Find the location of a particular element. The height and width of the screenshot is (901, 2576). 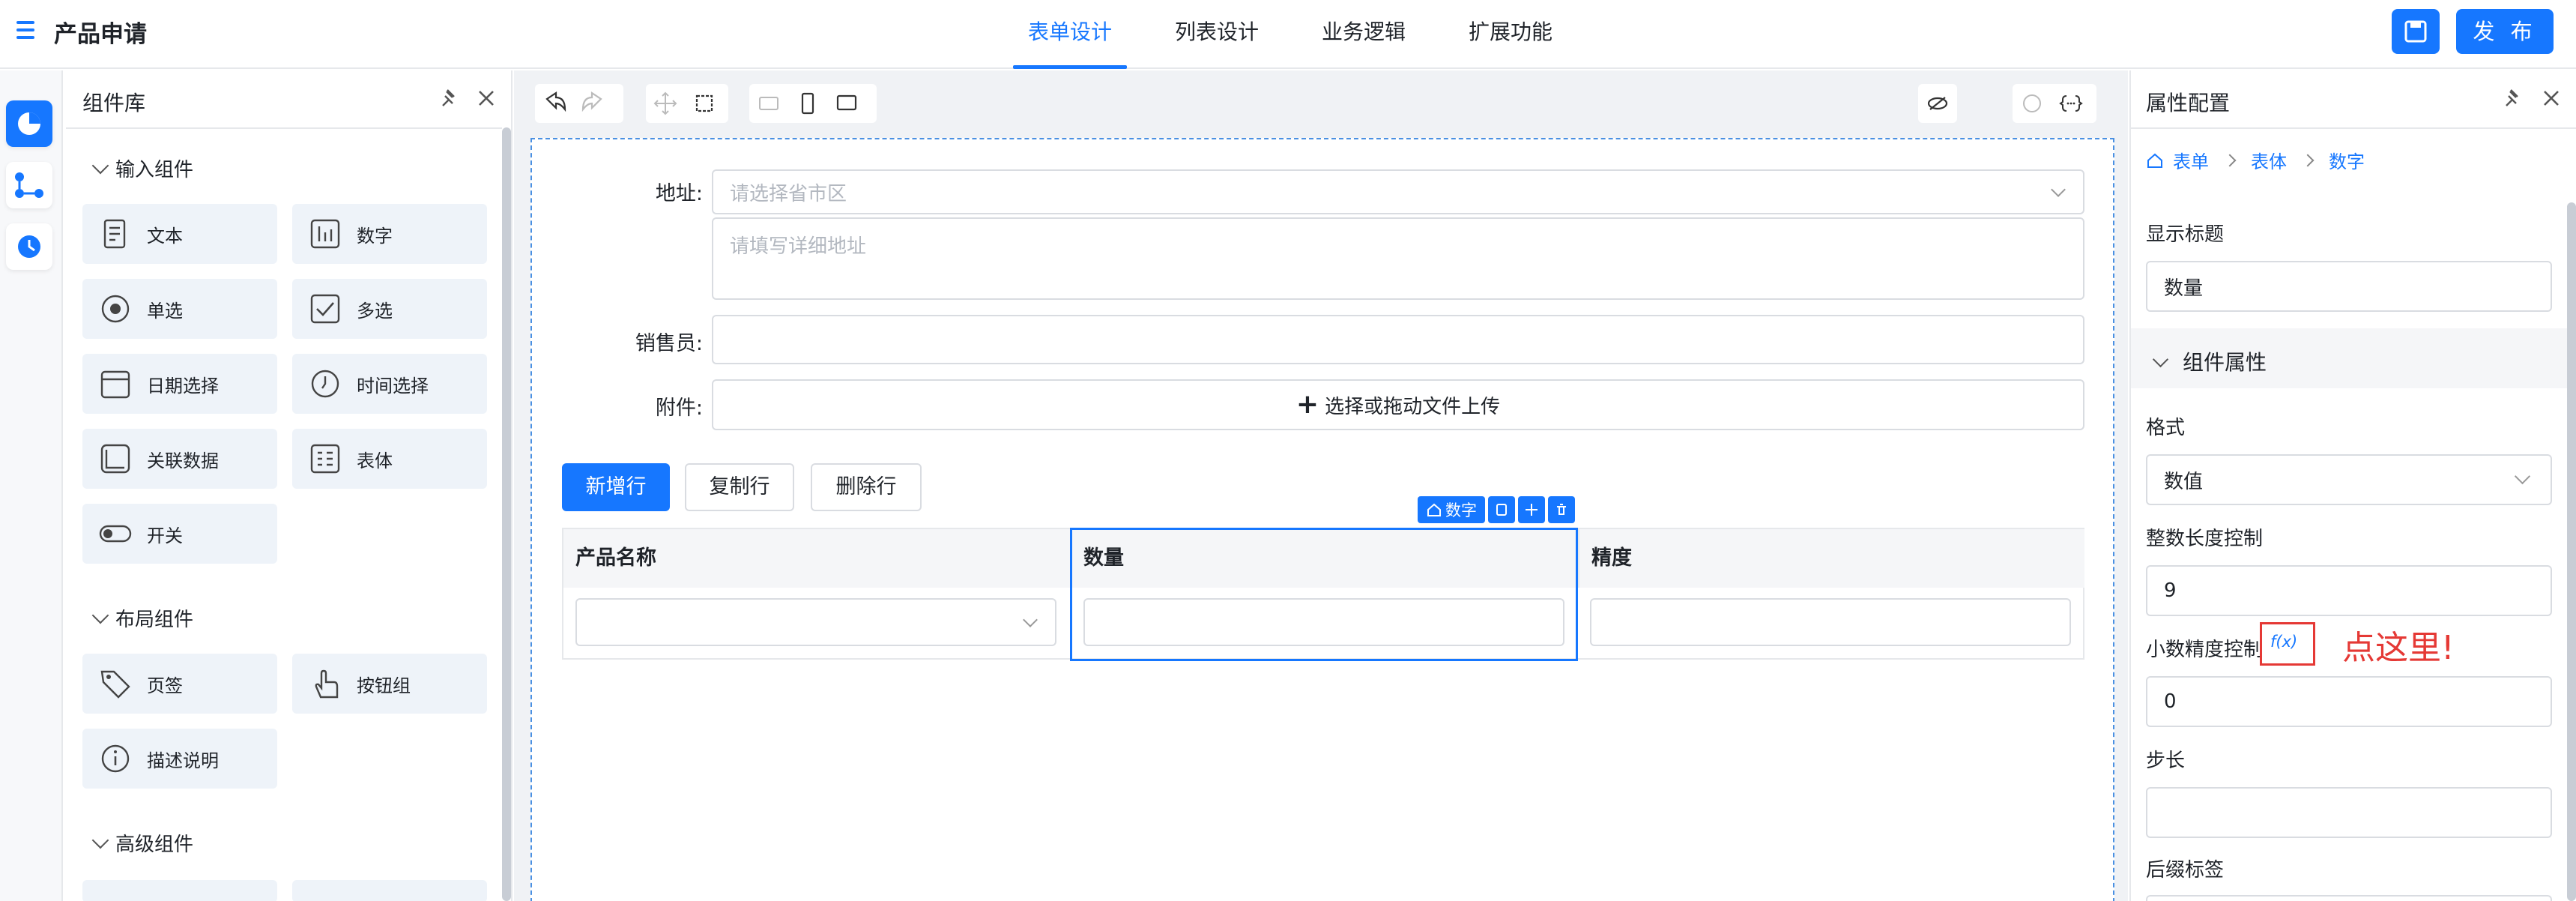

column-header-precision: 精度 is located at coordinates (1831, 558).